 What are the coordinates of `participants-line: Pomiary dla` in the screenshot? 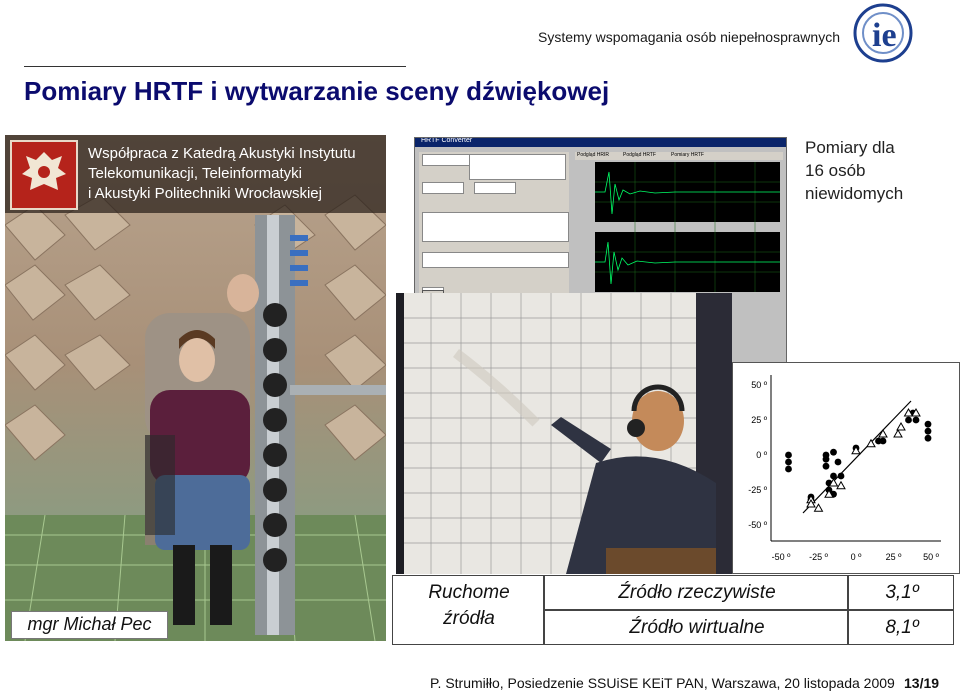 It's located at (850, 147).